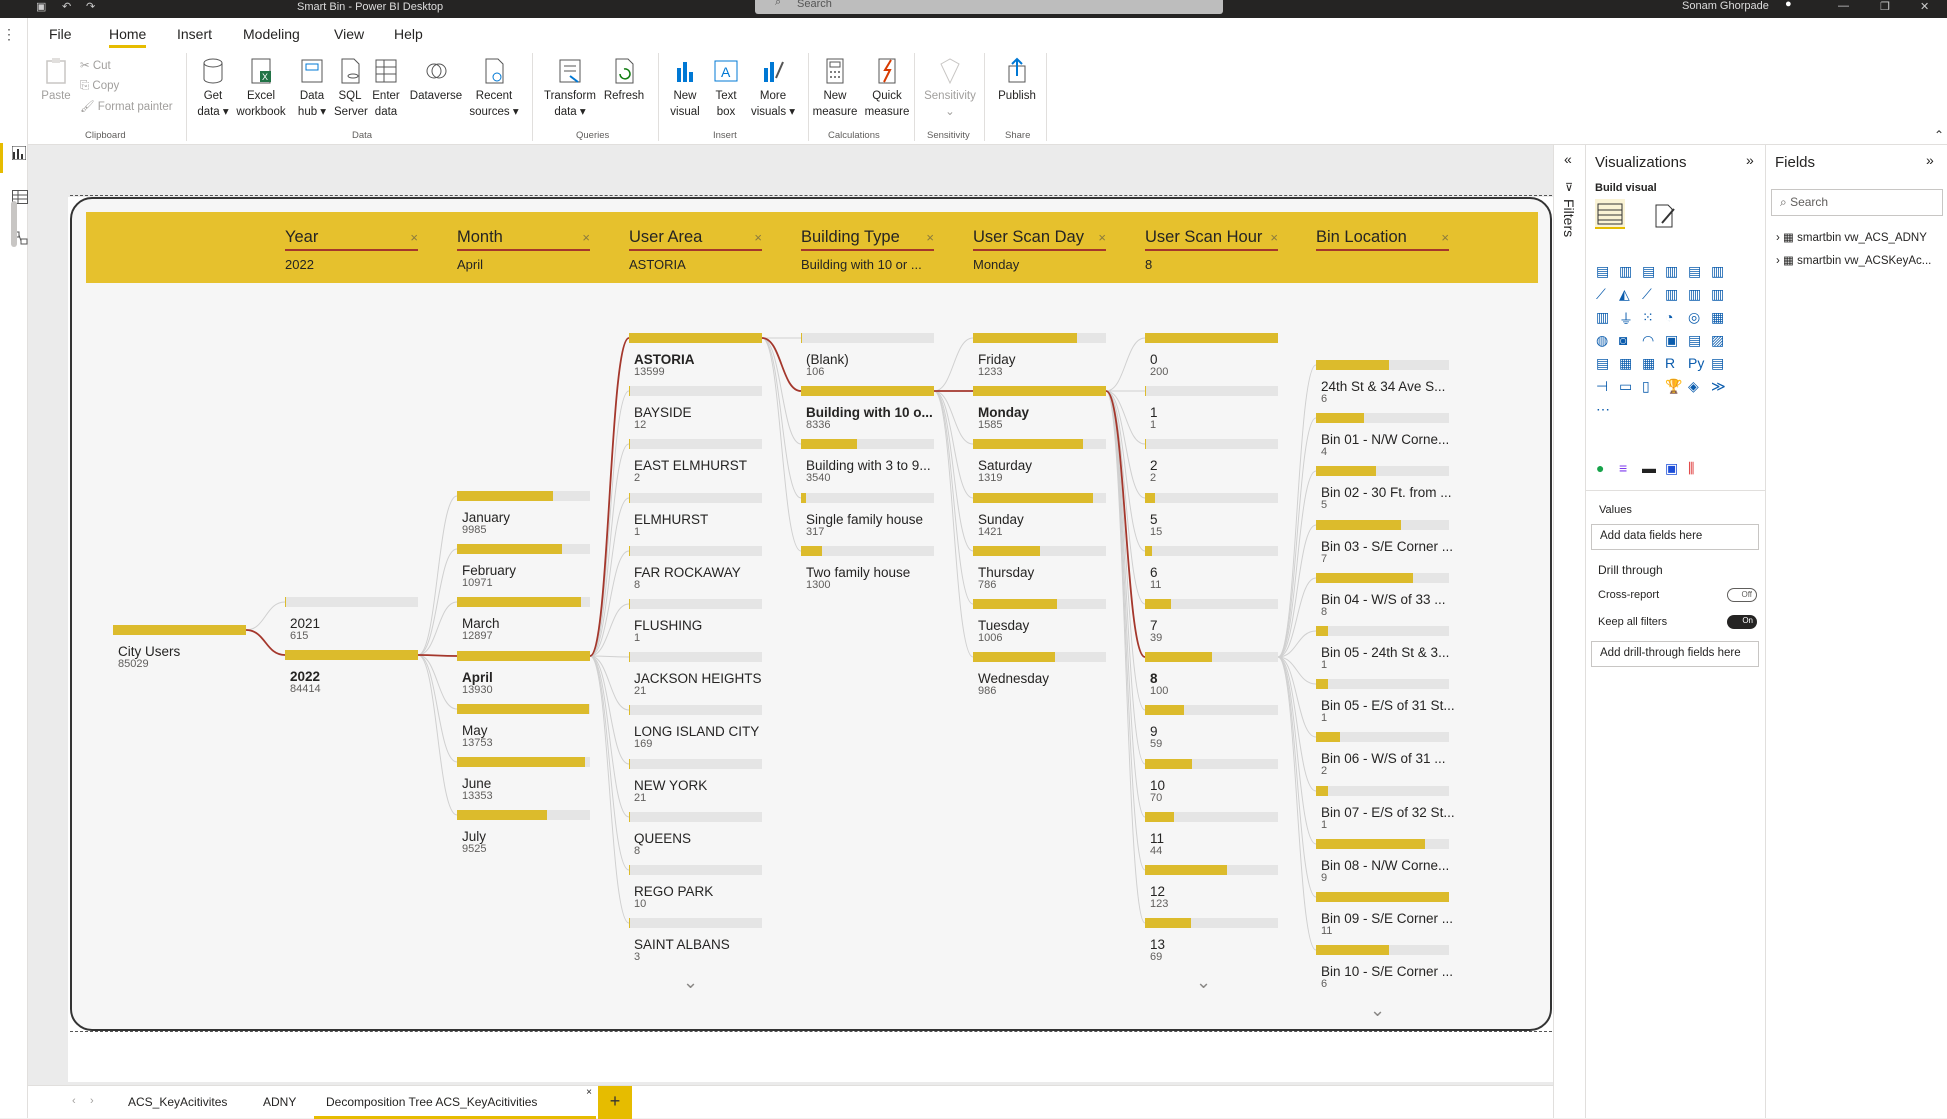  I want to click on line-clustered-icon: ▥, so click(1697, 295).